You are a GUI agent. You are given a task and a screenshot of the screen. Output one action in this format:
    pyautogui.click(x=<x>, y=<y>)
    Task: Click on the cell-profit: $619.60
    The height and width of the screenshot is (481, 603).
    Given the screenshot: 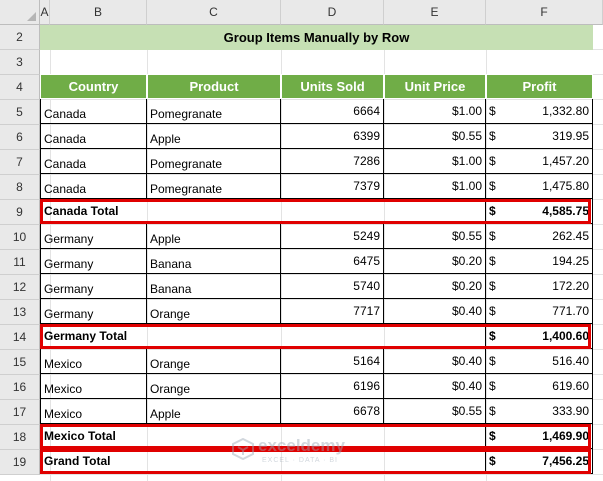 What is the action you would take?
    pyautogui.click(x=539, y=386)
    